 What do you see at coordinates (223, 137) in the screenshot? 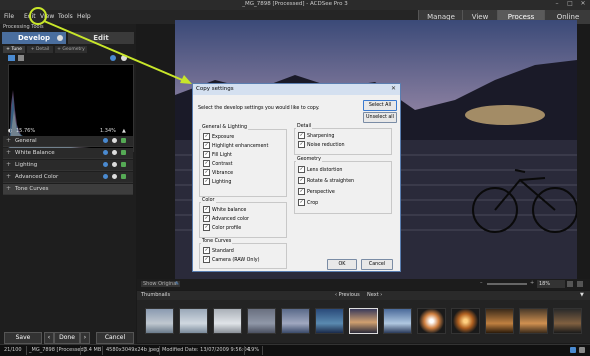
I see `checkbox-label: Exposure` at bounding box center [223, 137].